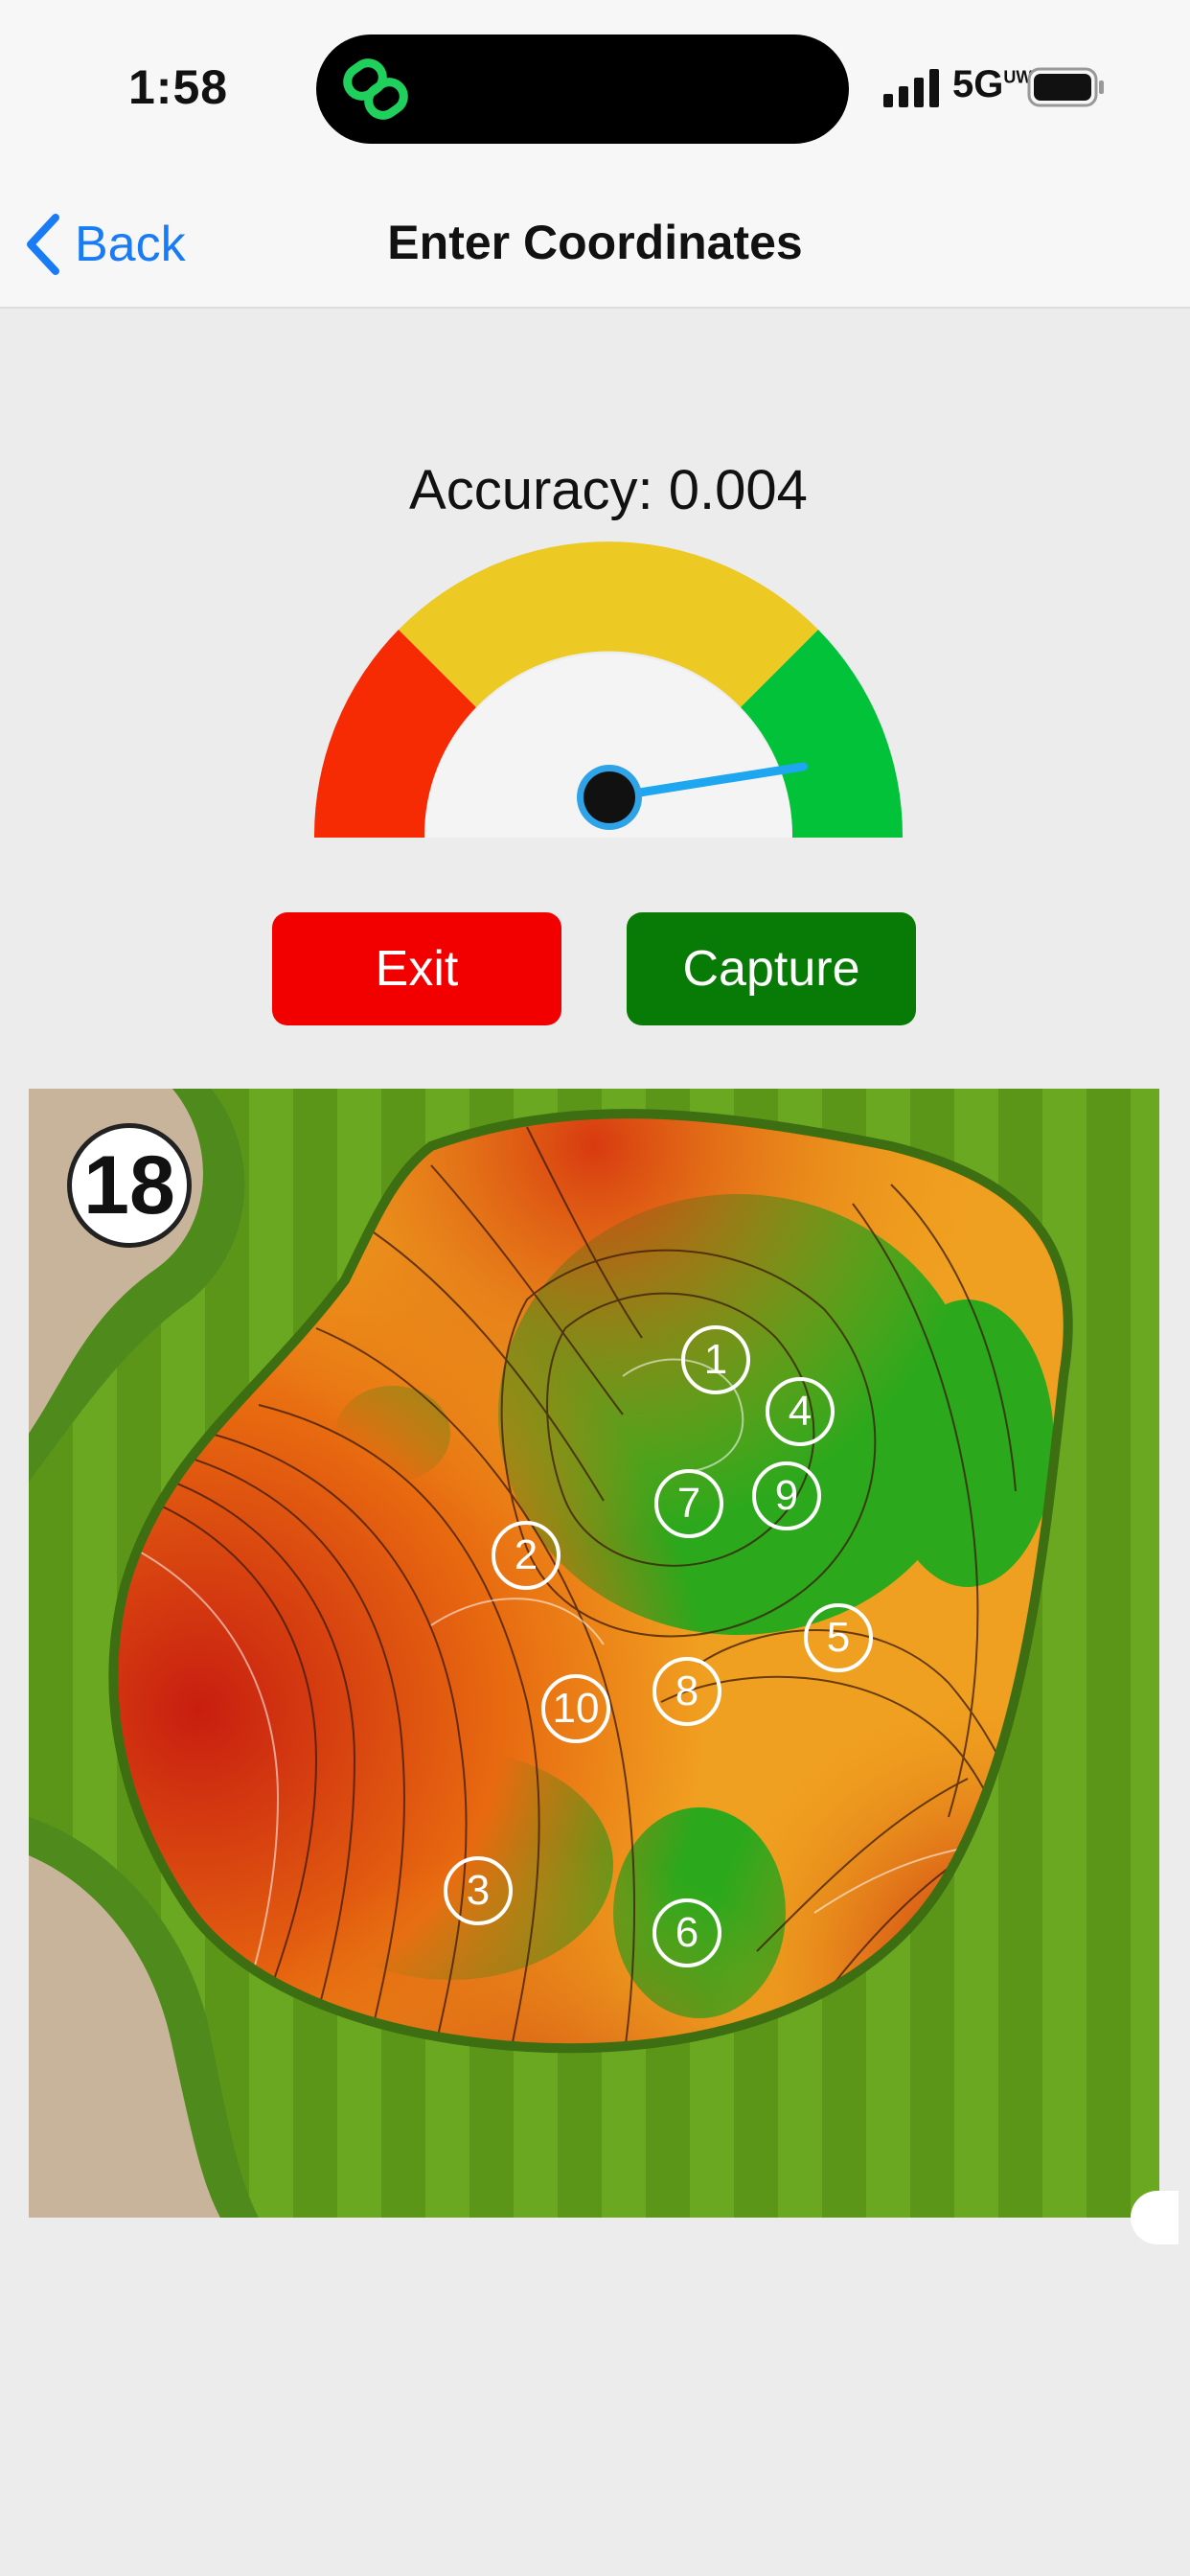  What do you see at coordinates (131, 244) in the screenshot?
I see `back-label: Back` at bounding box center [131, 244].